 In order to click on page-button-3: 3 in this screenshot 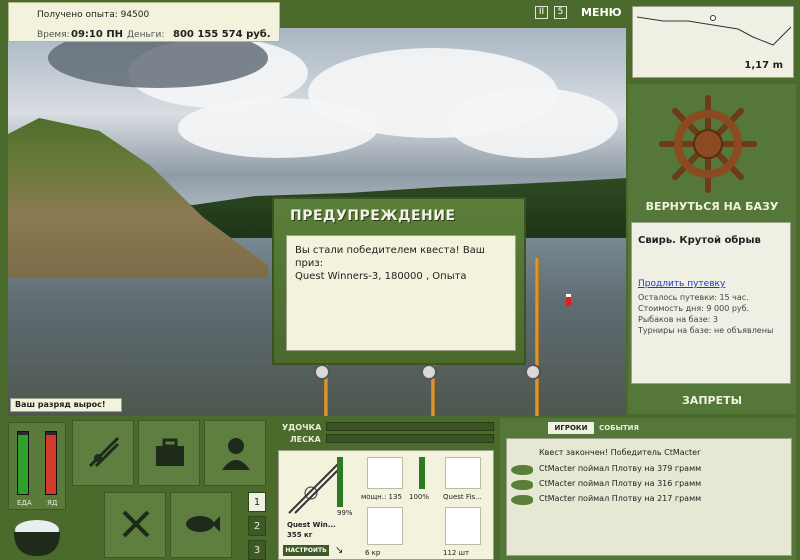, I will do `click(257, 550)`.